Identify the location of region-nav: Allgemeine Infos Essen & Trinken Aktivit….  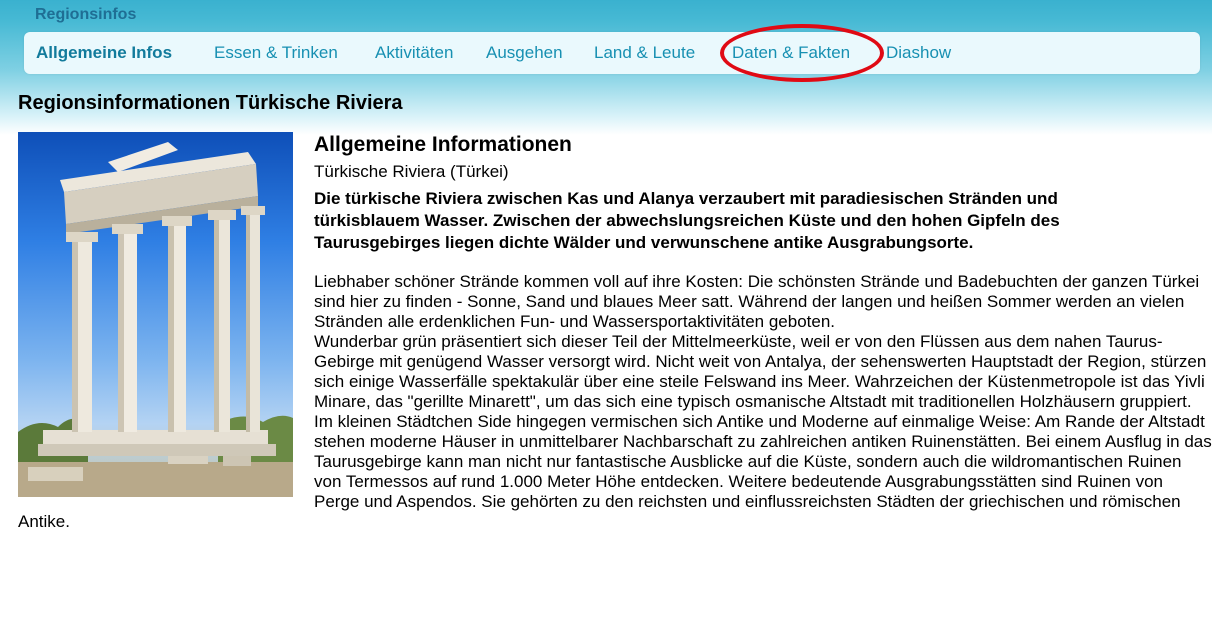
(612, 53).